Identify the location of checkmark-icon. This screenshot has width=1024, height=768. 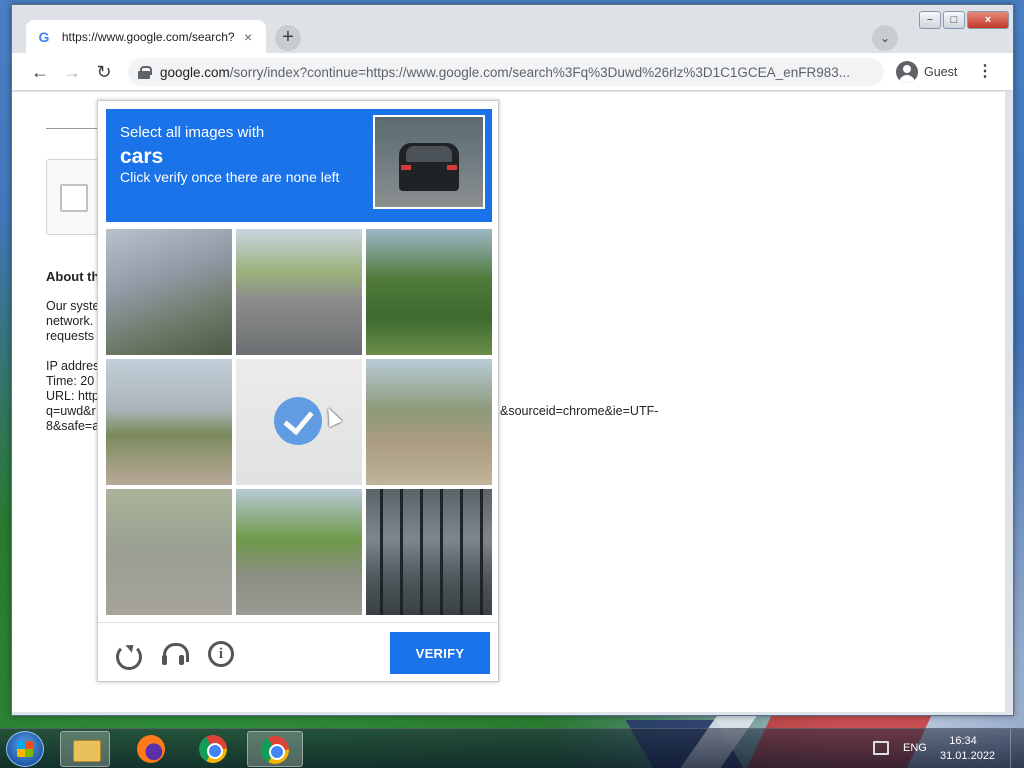
(298, 421).